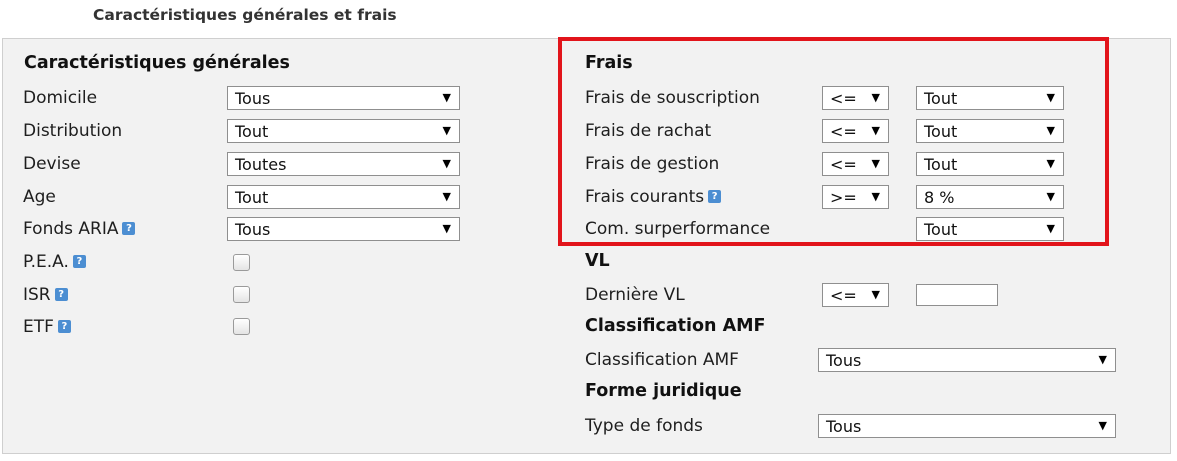  I want to click on derniere-vl-operator: <= ▼, so click(855, 295).